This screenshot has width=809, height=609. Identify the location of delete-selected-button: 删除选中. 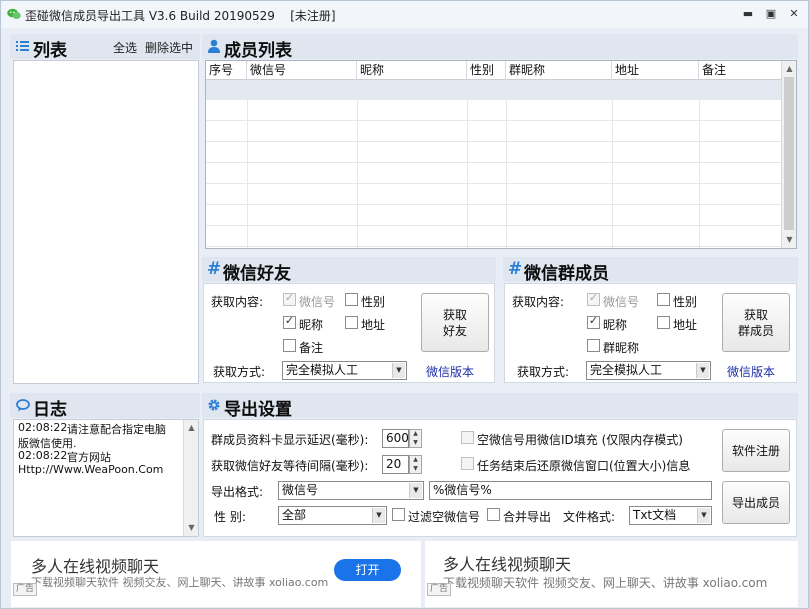
(169, 47).